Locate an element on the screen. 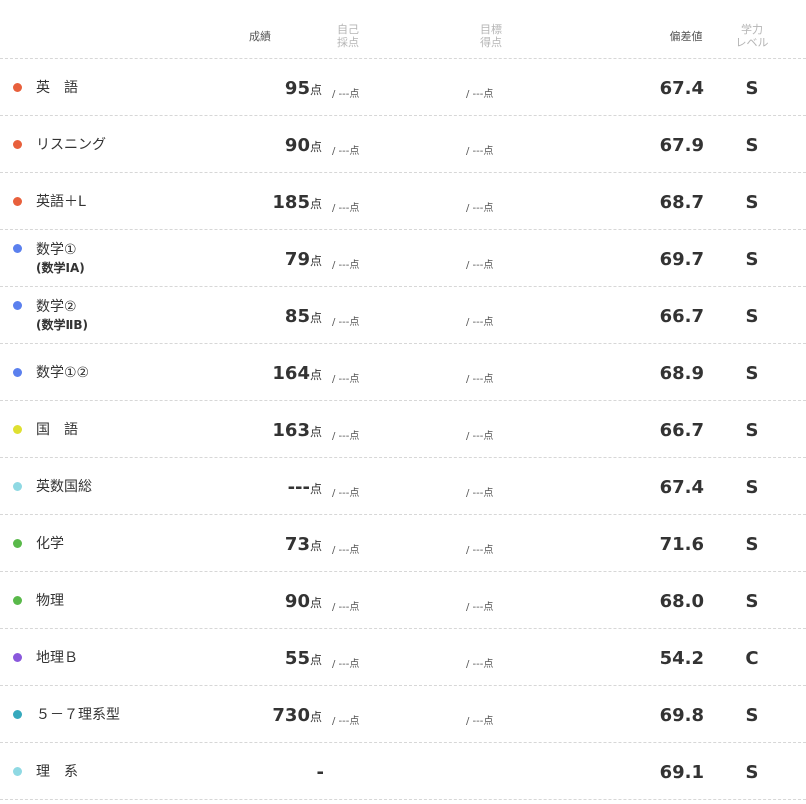 Image resolution: width=806 pixels, height=804 pixels. header-deviation: 偏差値 is located at coordinates (686, 36).